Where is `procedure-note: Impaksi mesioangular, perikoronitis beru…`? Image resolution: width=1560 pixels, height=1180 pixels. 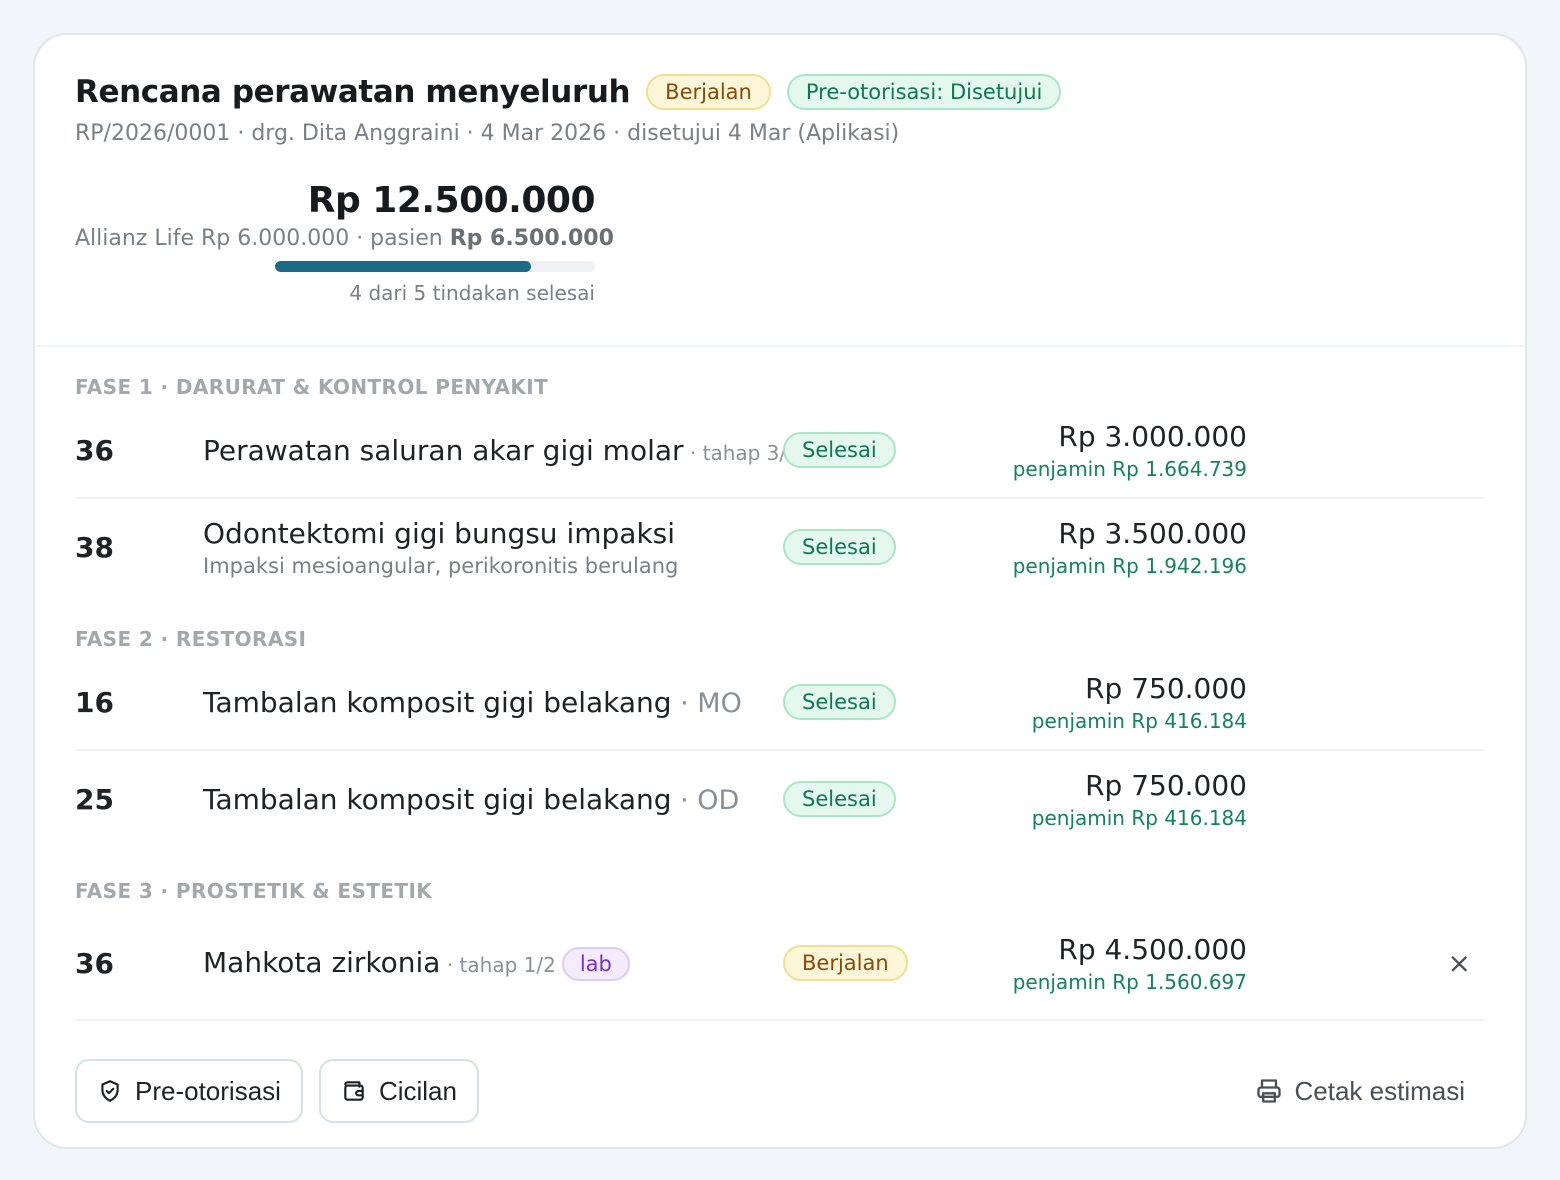
procedure-note: Impaksi mesioangular, perikoronitis beru… is located at coordinates (441, 565).